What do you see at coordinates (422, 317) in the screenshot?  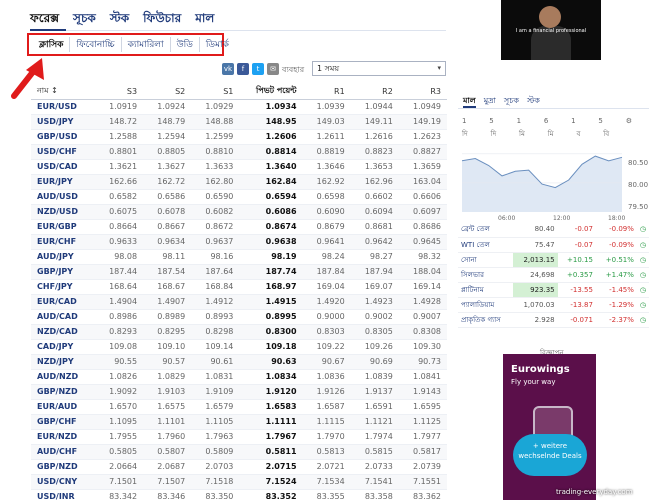 I see `level-value: 0.9007` at bounding box center [422, 317].